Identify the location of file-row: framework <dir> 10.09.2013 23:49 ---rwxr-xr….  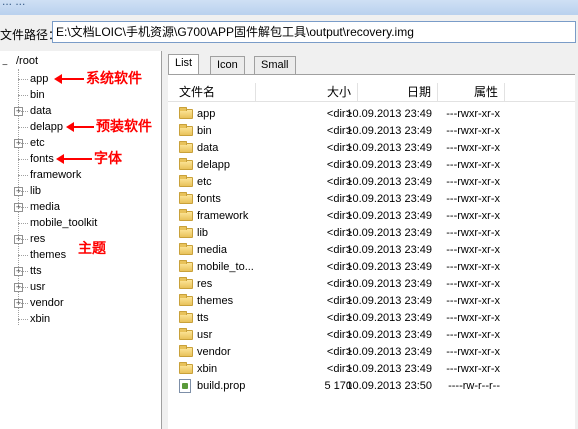
(373, 216).